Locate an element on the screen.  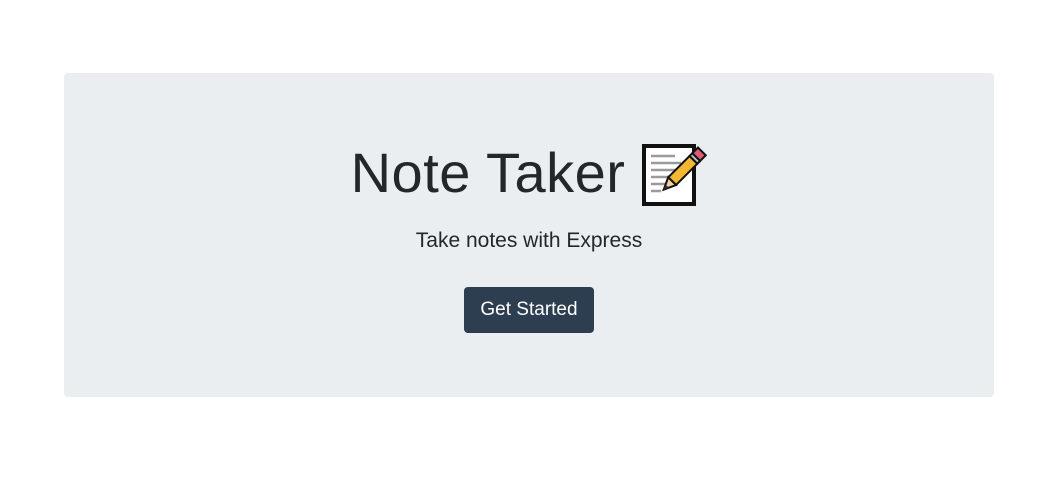
title-text: Note Taker is located at coordinates (488, 172).